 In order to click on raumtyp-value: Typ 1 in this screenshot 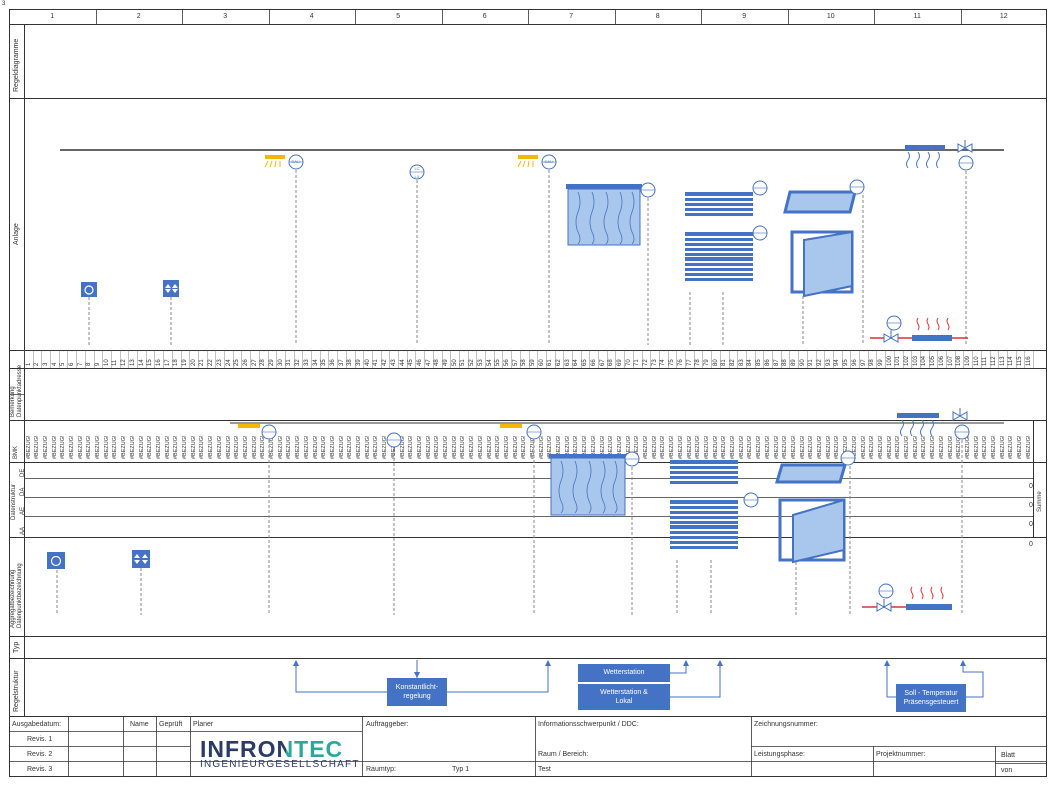, I will do `click(461, 769)`.